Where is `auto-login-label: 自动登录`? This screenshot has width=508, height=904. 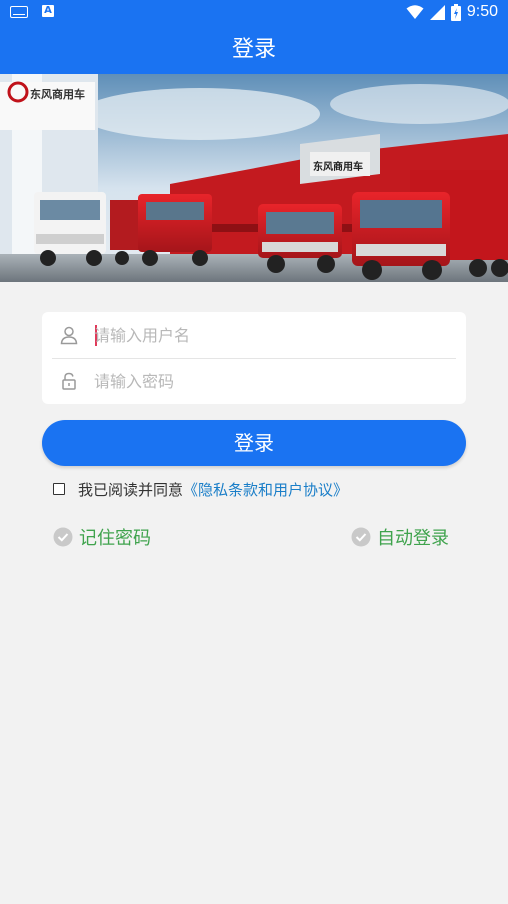 auto-login-label: 自动登录 is located at coordinates (413, 538).